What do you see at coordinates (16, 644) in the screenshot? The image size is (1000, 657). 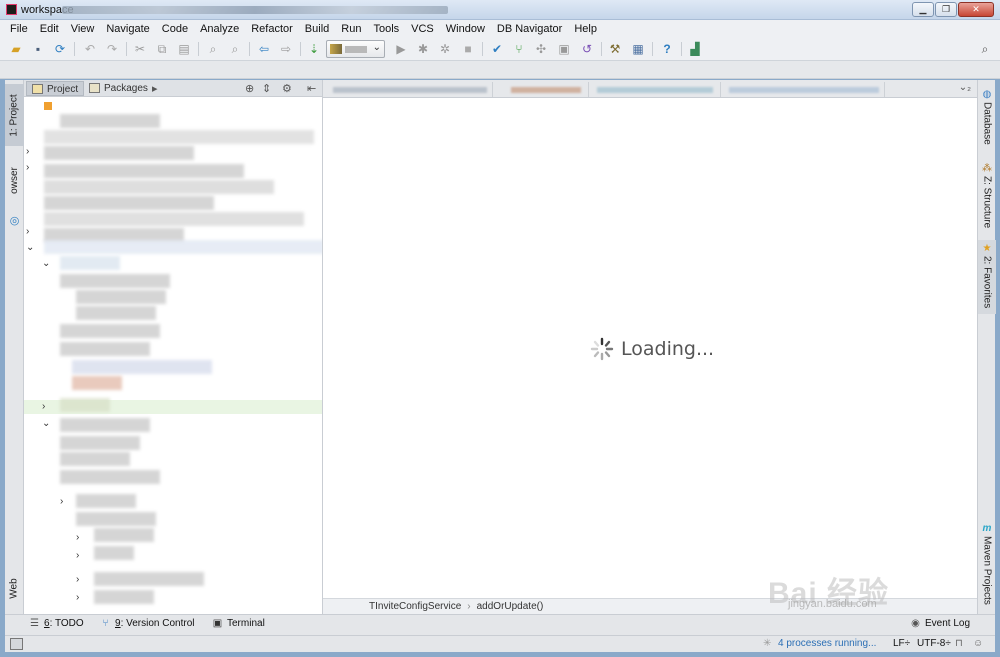 I see `toggle-tool-windows-icon` at bounding box center [16, 644].